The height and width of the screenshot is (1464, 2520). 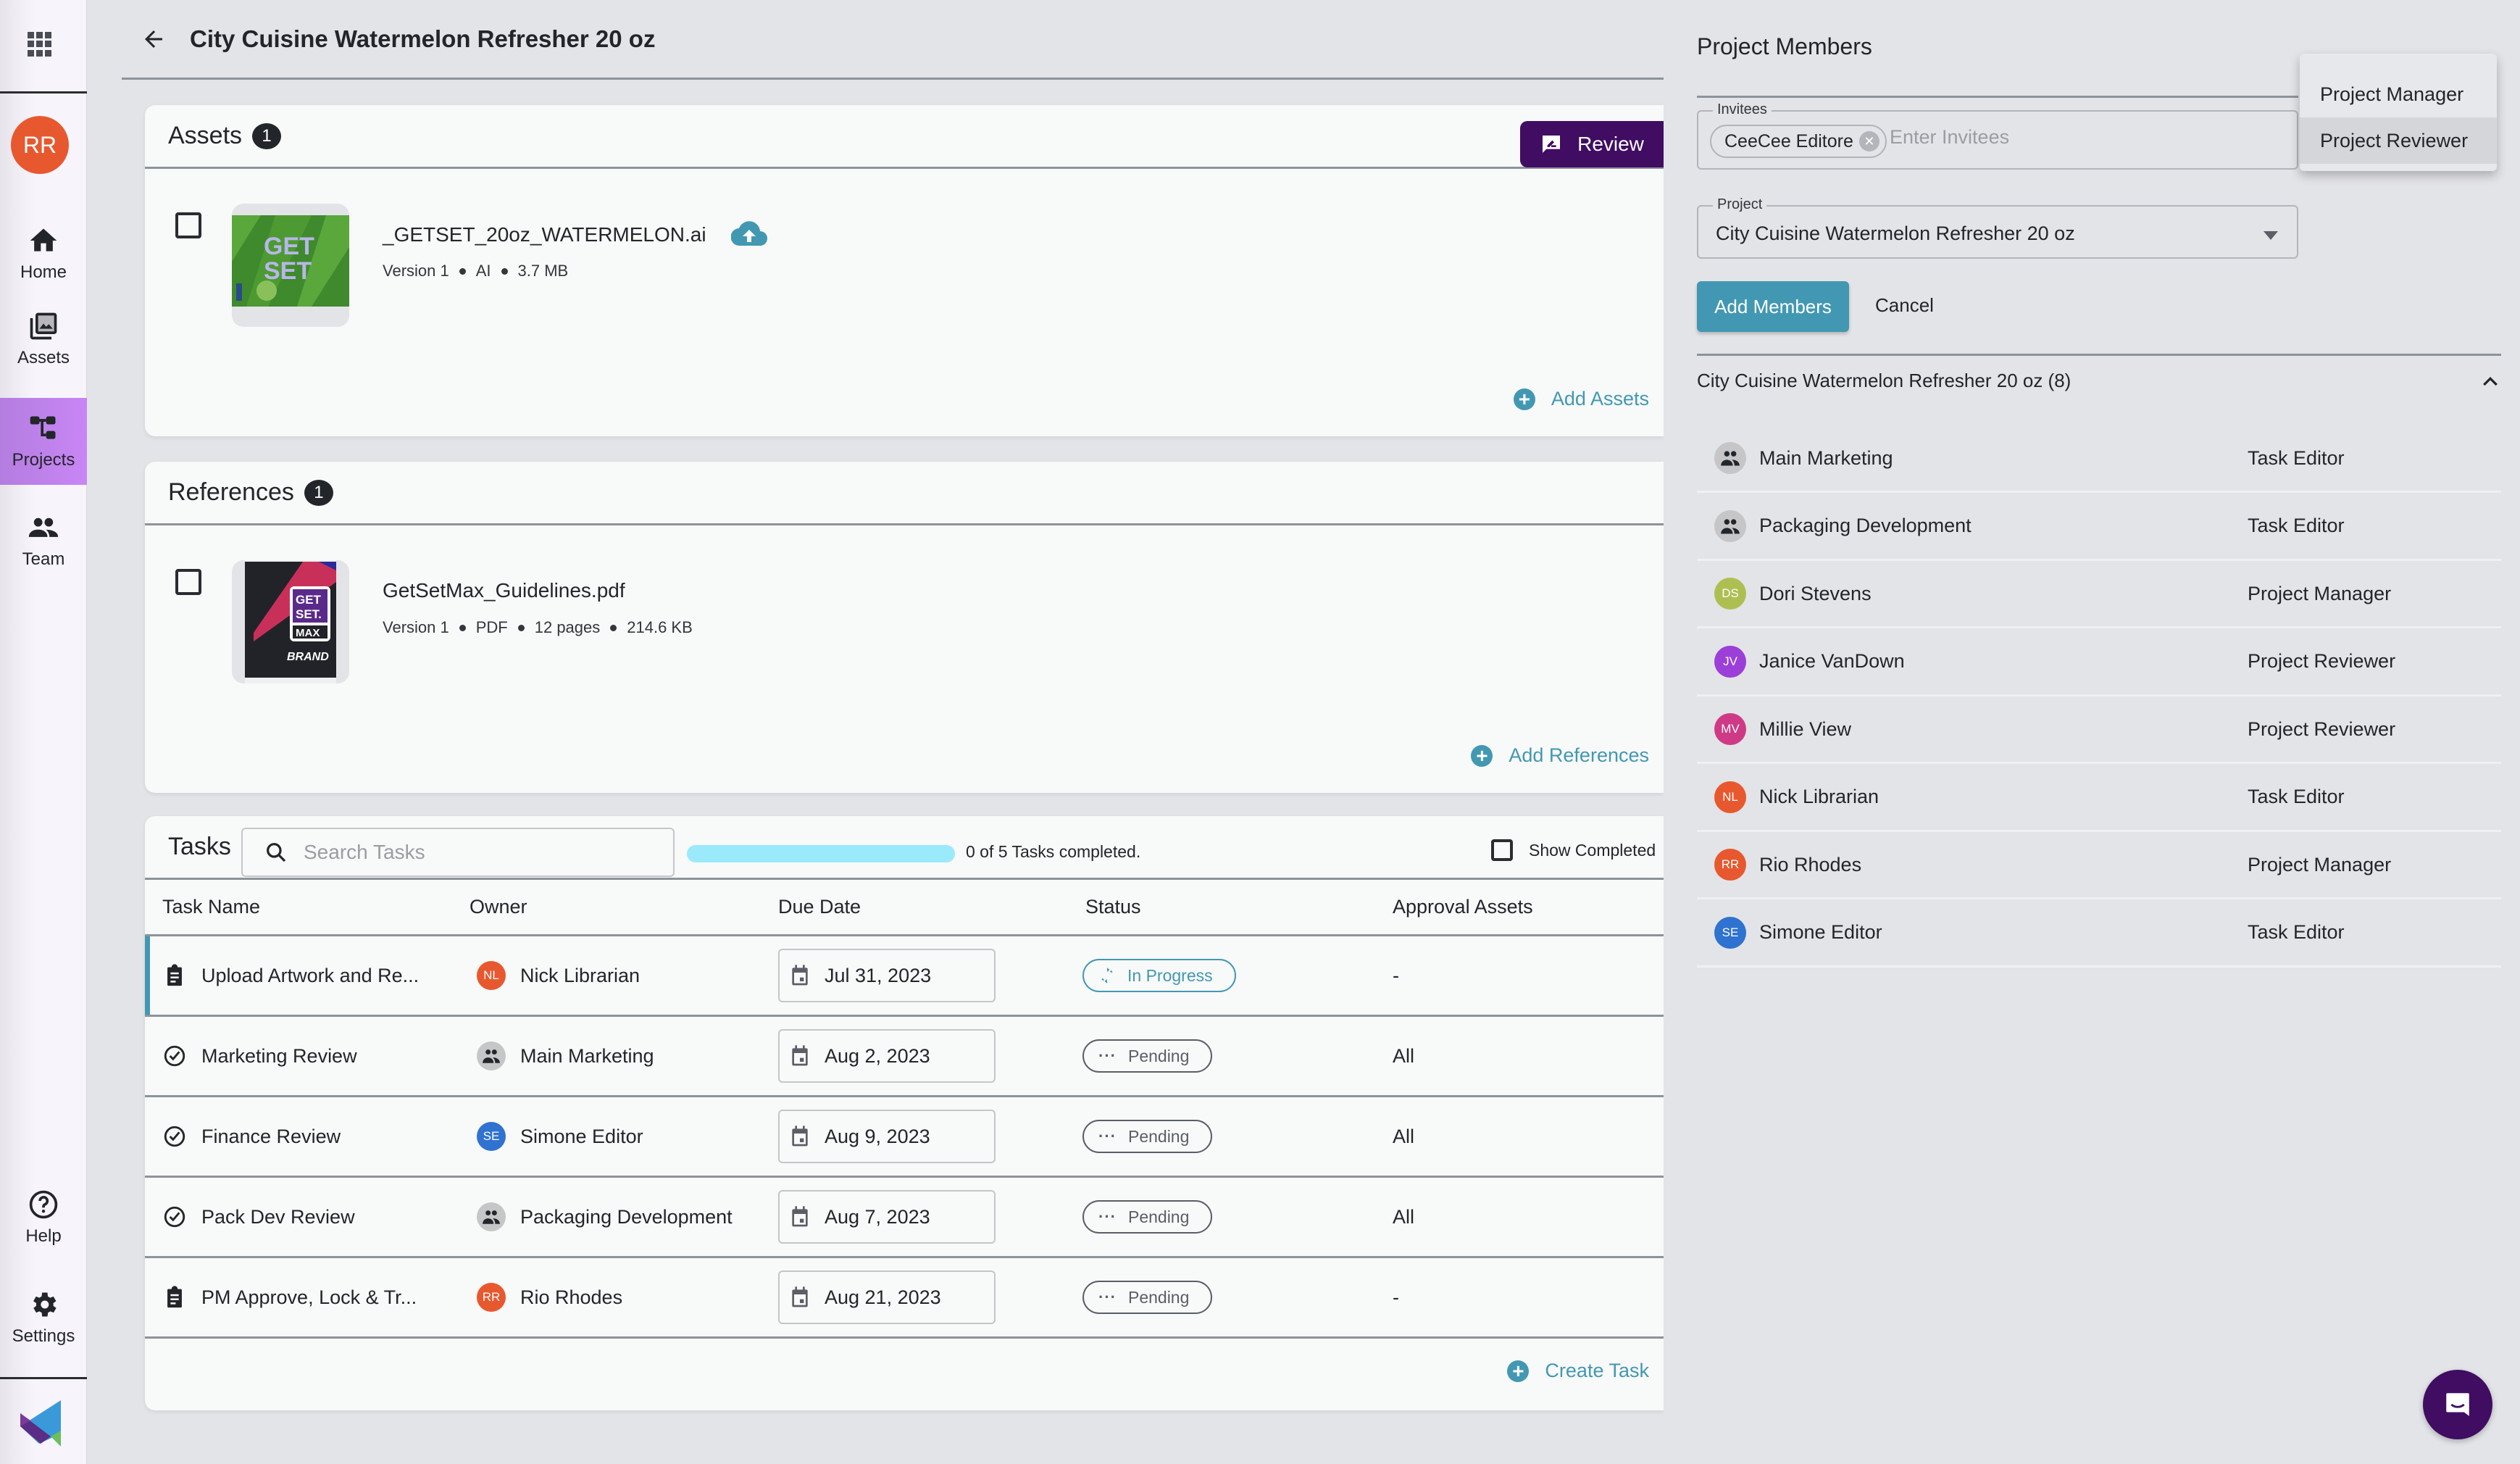 I want to click on more-dots-icon: ···, so click(x=1107, y=1136).